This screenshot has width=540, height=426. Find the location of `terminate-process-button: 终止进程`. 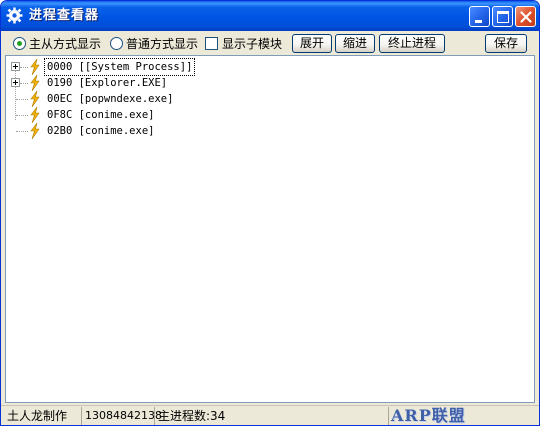

terminate-process-button: 终止进程 is located at coordinates (412, 43).